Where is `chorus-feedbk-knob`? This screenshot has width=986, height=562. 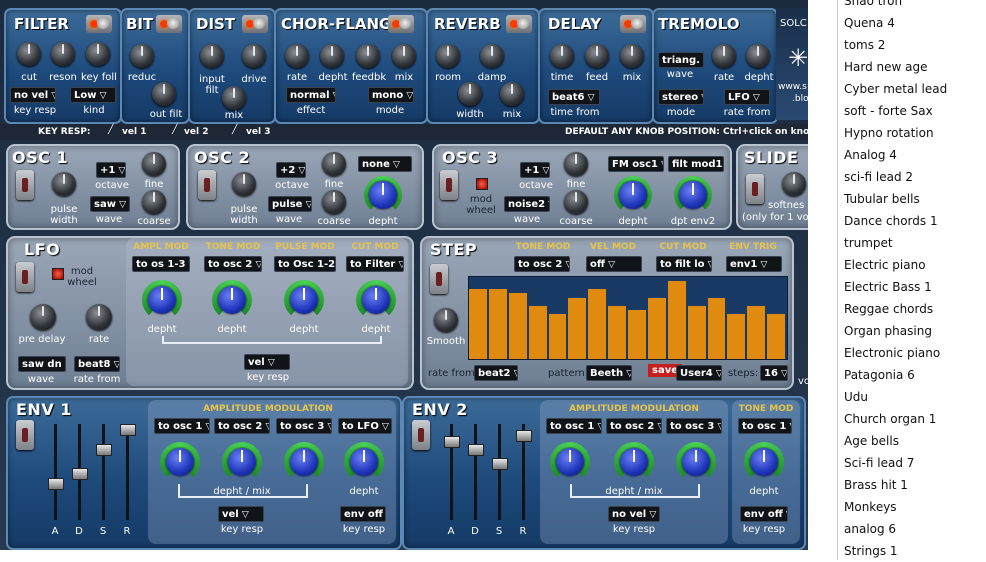 chorus-feedbk-knob is located at coordinates (368, 56).